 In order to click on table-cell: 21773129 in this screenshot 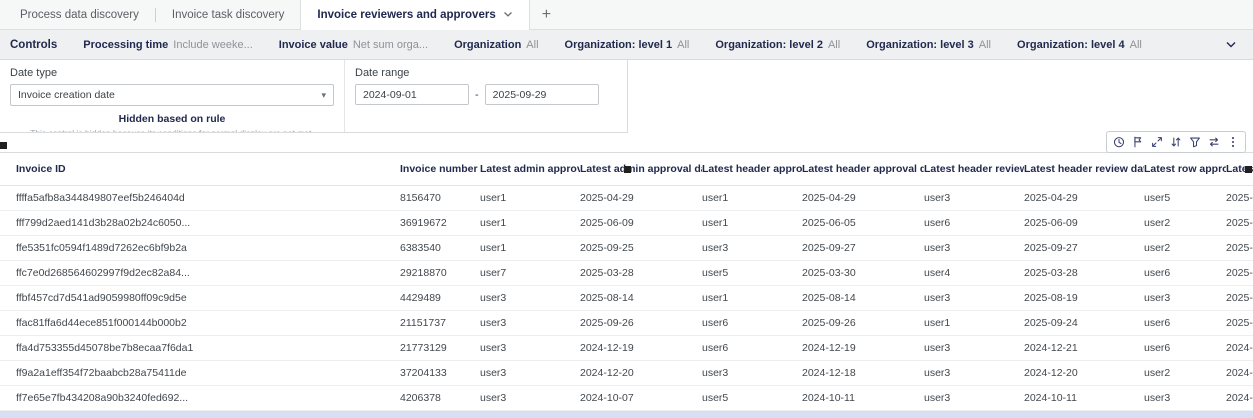, I will do `click(440, 348)`.